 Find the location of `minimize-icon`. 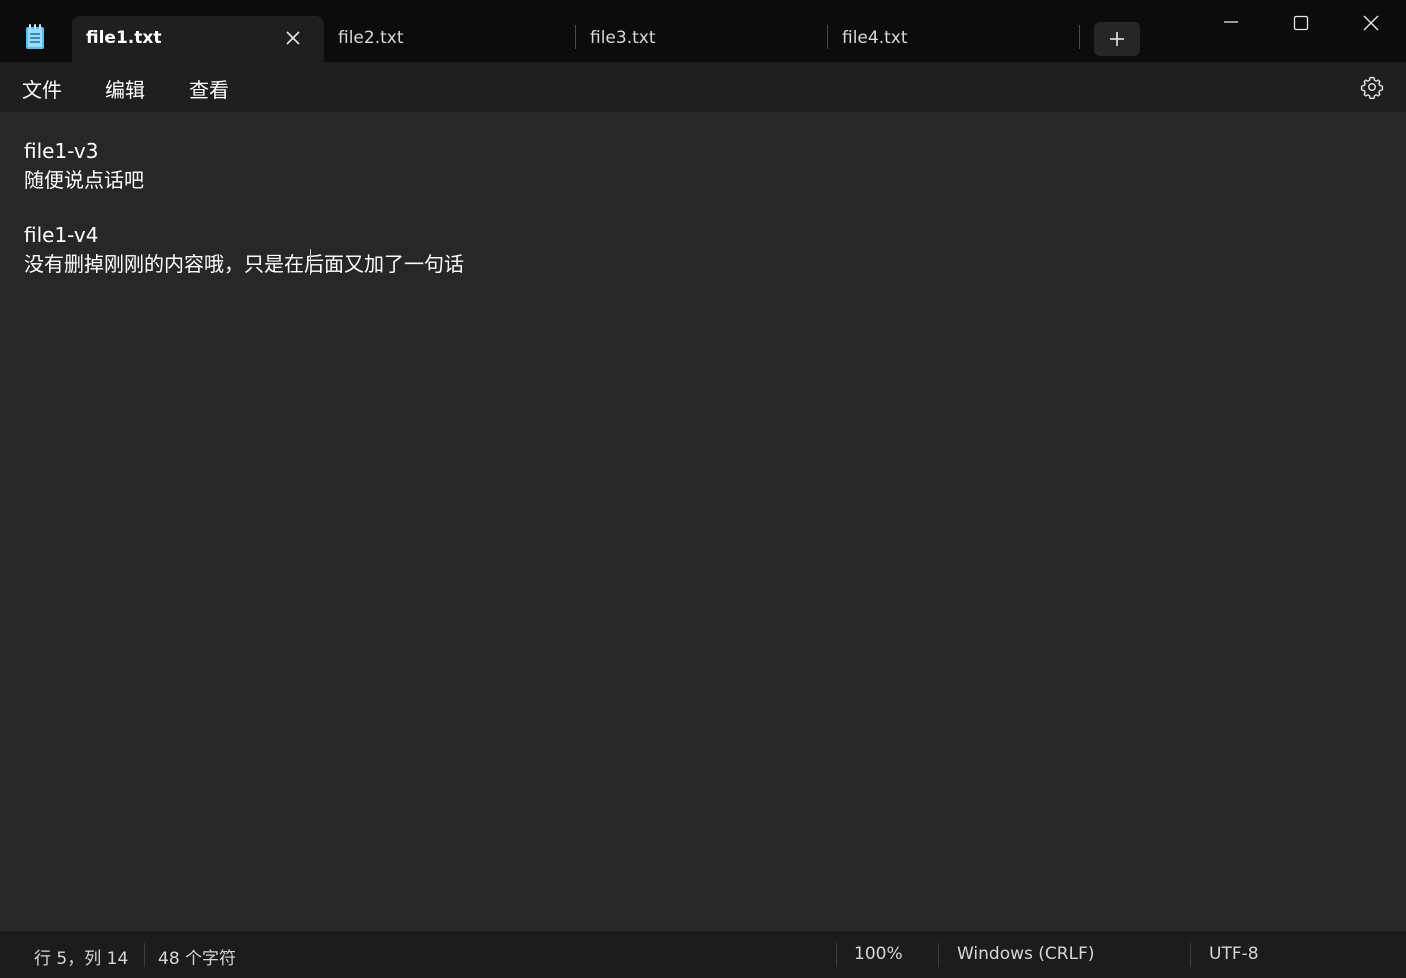

minimize-icon is located at coordinates (1231, 22).